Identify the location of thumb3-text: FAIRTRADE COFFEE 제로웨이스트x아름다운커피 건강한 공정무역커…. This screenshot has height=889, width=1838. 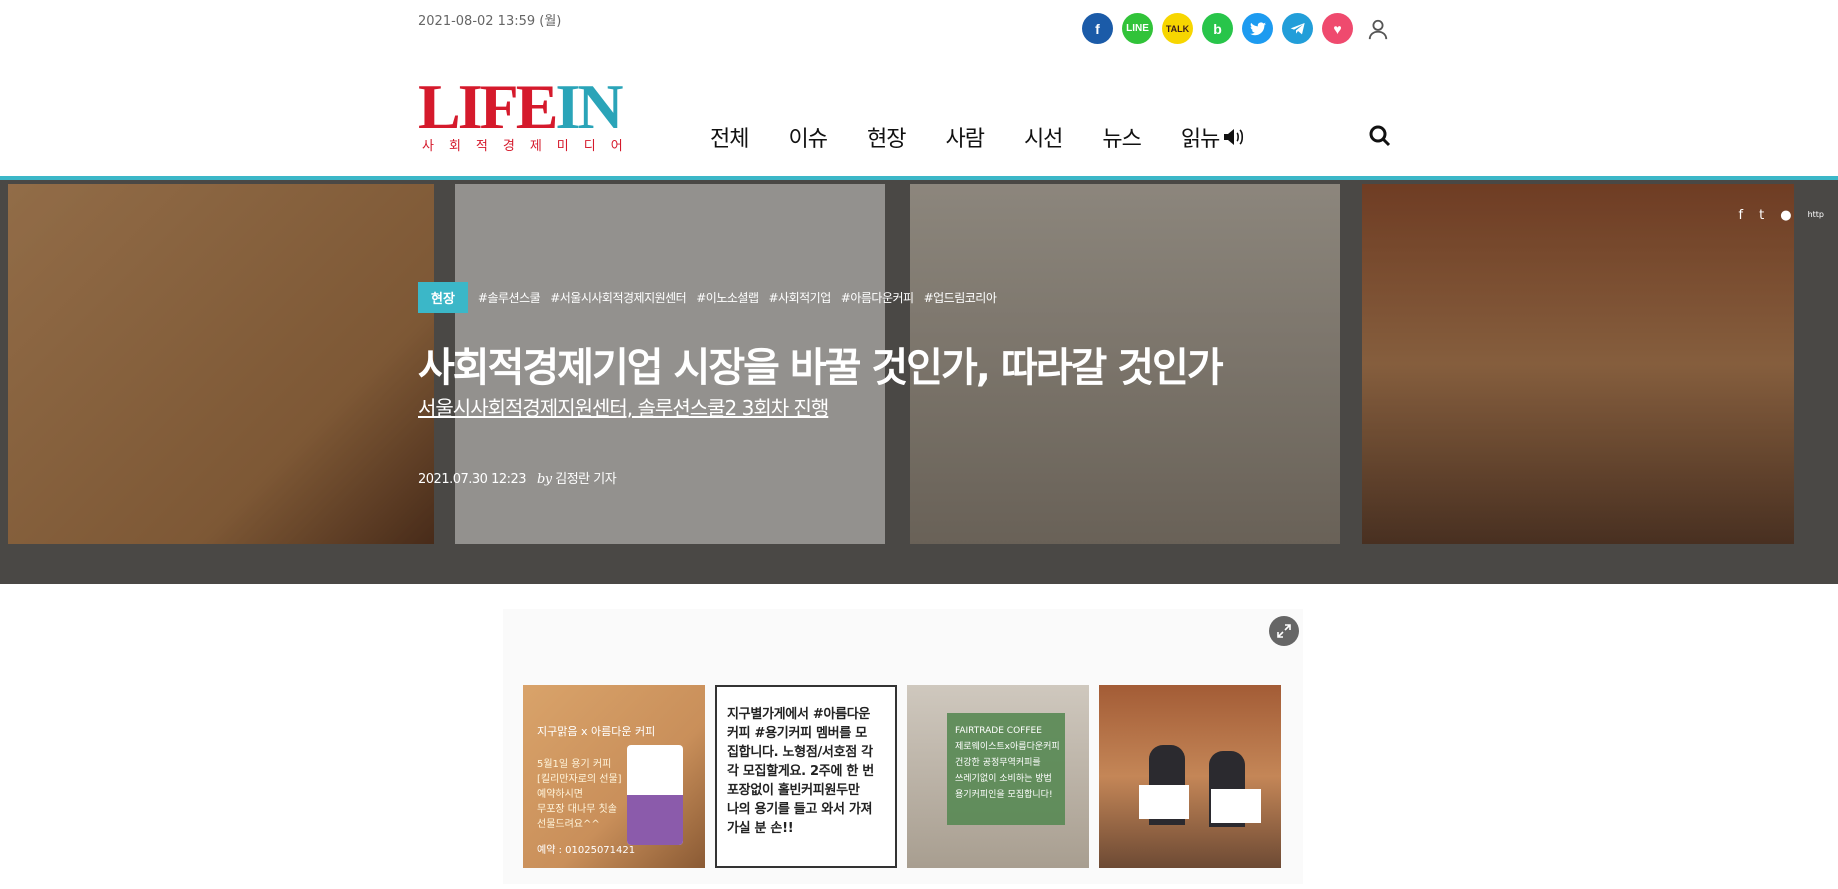
(1007, 763).